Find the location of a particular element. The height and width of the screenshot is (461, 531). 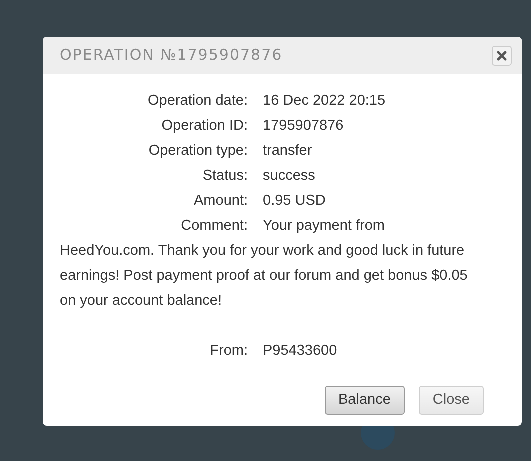

close-dialog-button: Close is located at coordinates (451, 400).